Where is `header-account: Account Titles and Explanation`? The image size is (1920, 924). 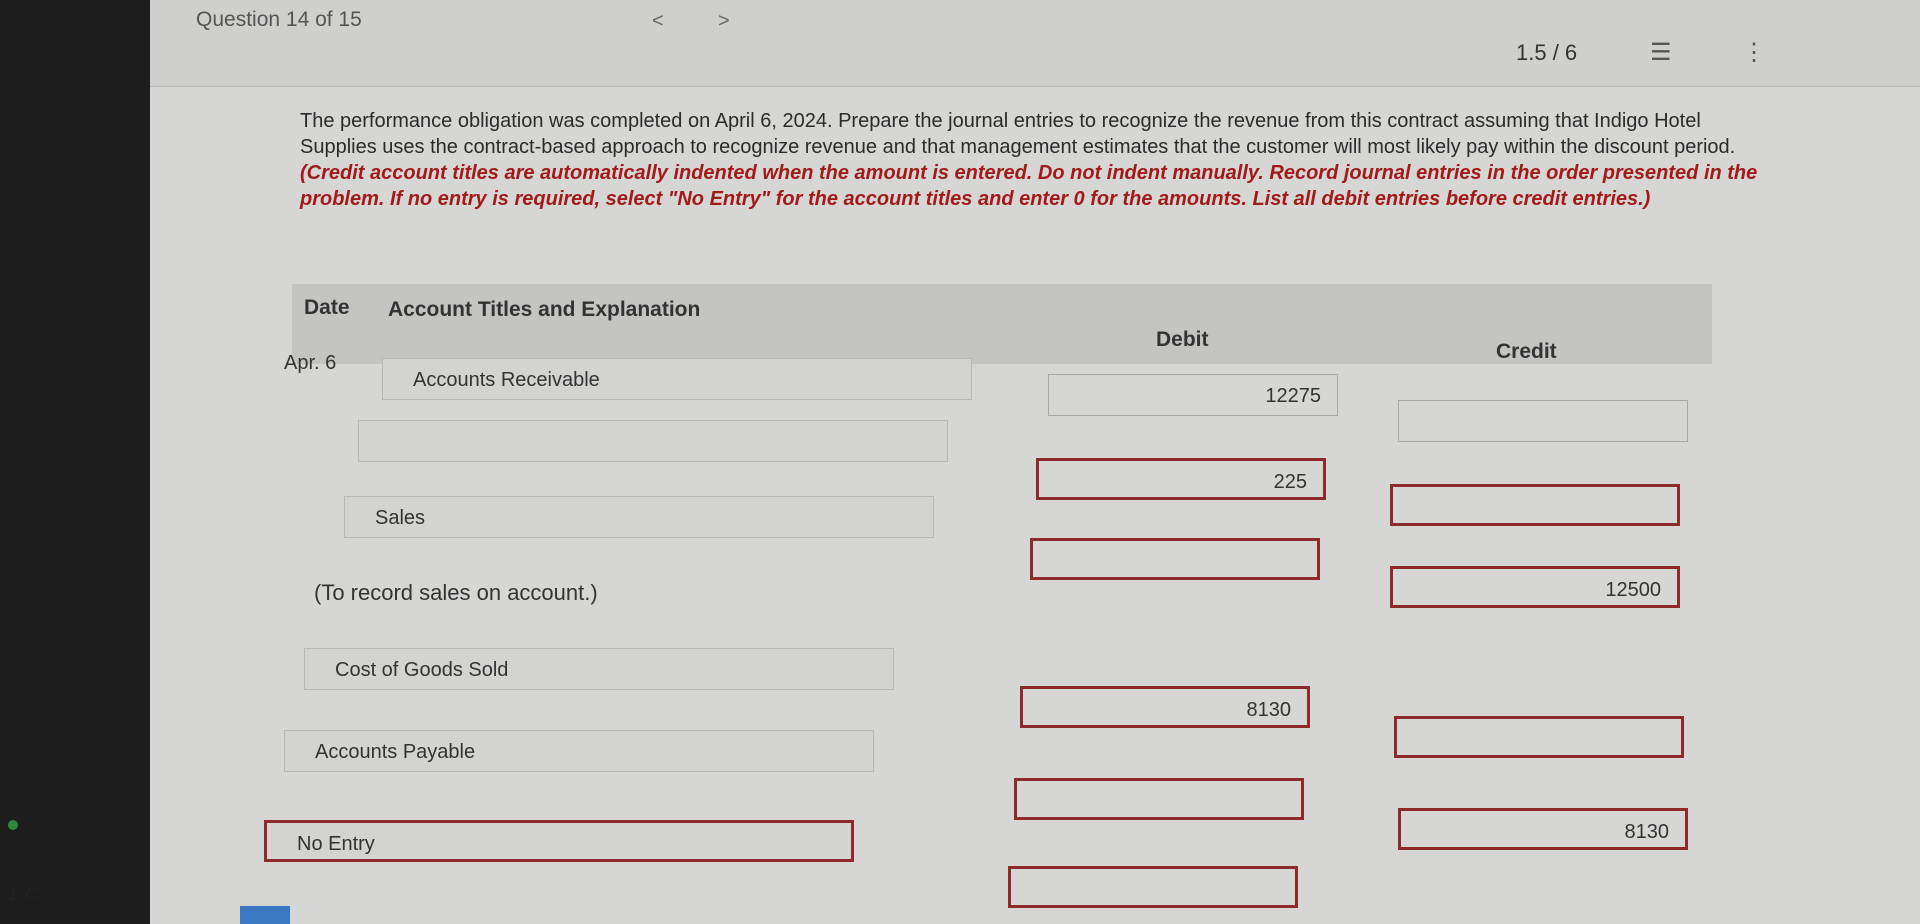
header-account: Account Titles and Explanation is located at coordinates (544, 309).